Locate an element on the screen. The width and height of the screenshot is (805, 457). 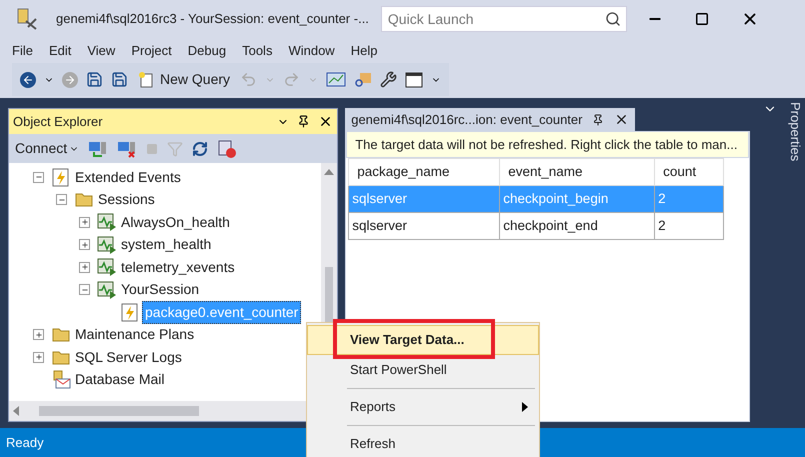
tree-item: telemetry_xevents is located at coordinates (178, 267).